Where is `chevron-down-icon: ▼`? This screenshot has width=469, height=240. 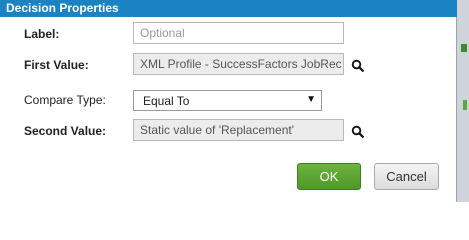
chevron-down-icon: ▼ is located at coordinates (311, 99).